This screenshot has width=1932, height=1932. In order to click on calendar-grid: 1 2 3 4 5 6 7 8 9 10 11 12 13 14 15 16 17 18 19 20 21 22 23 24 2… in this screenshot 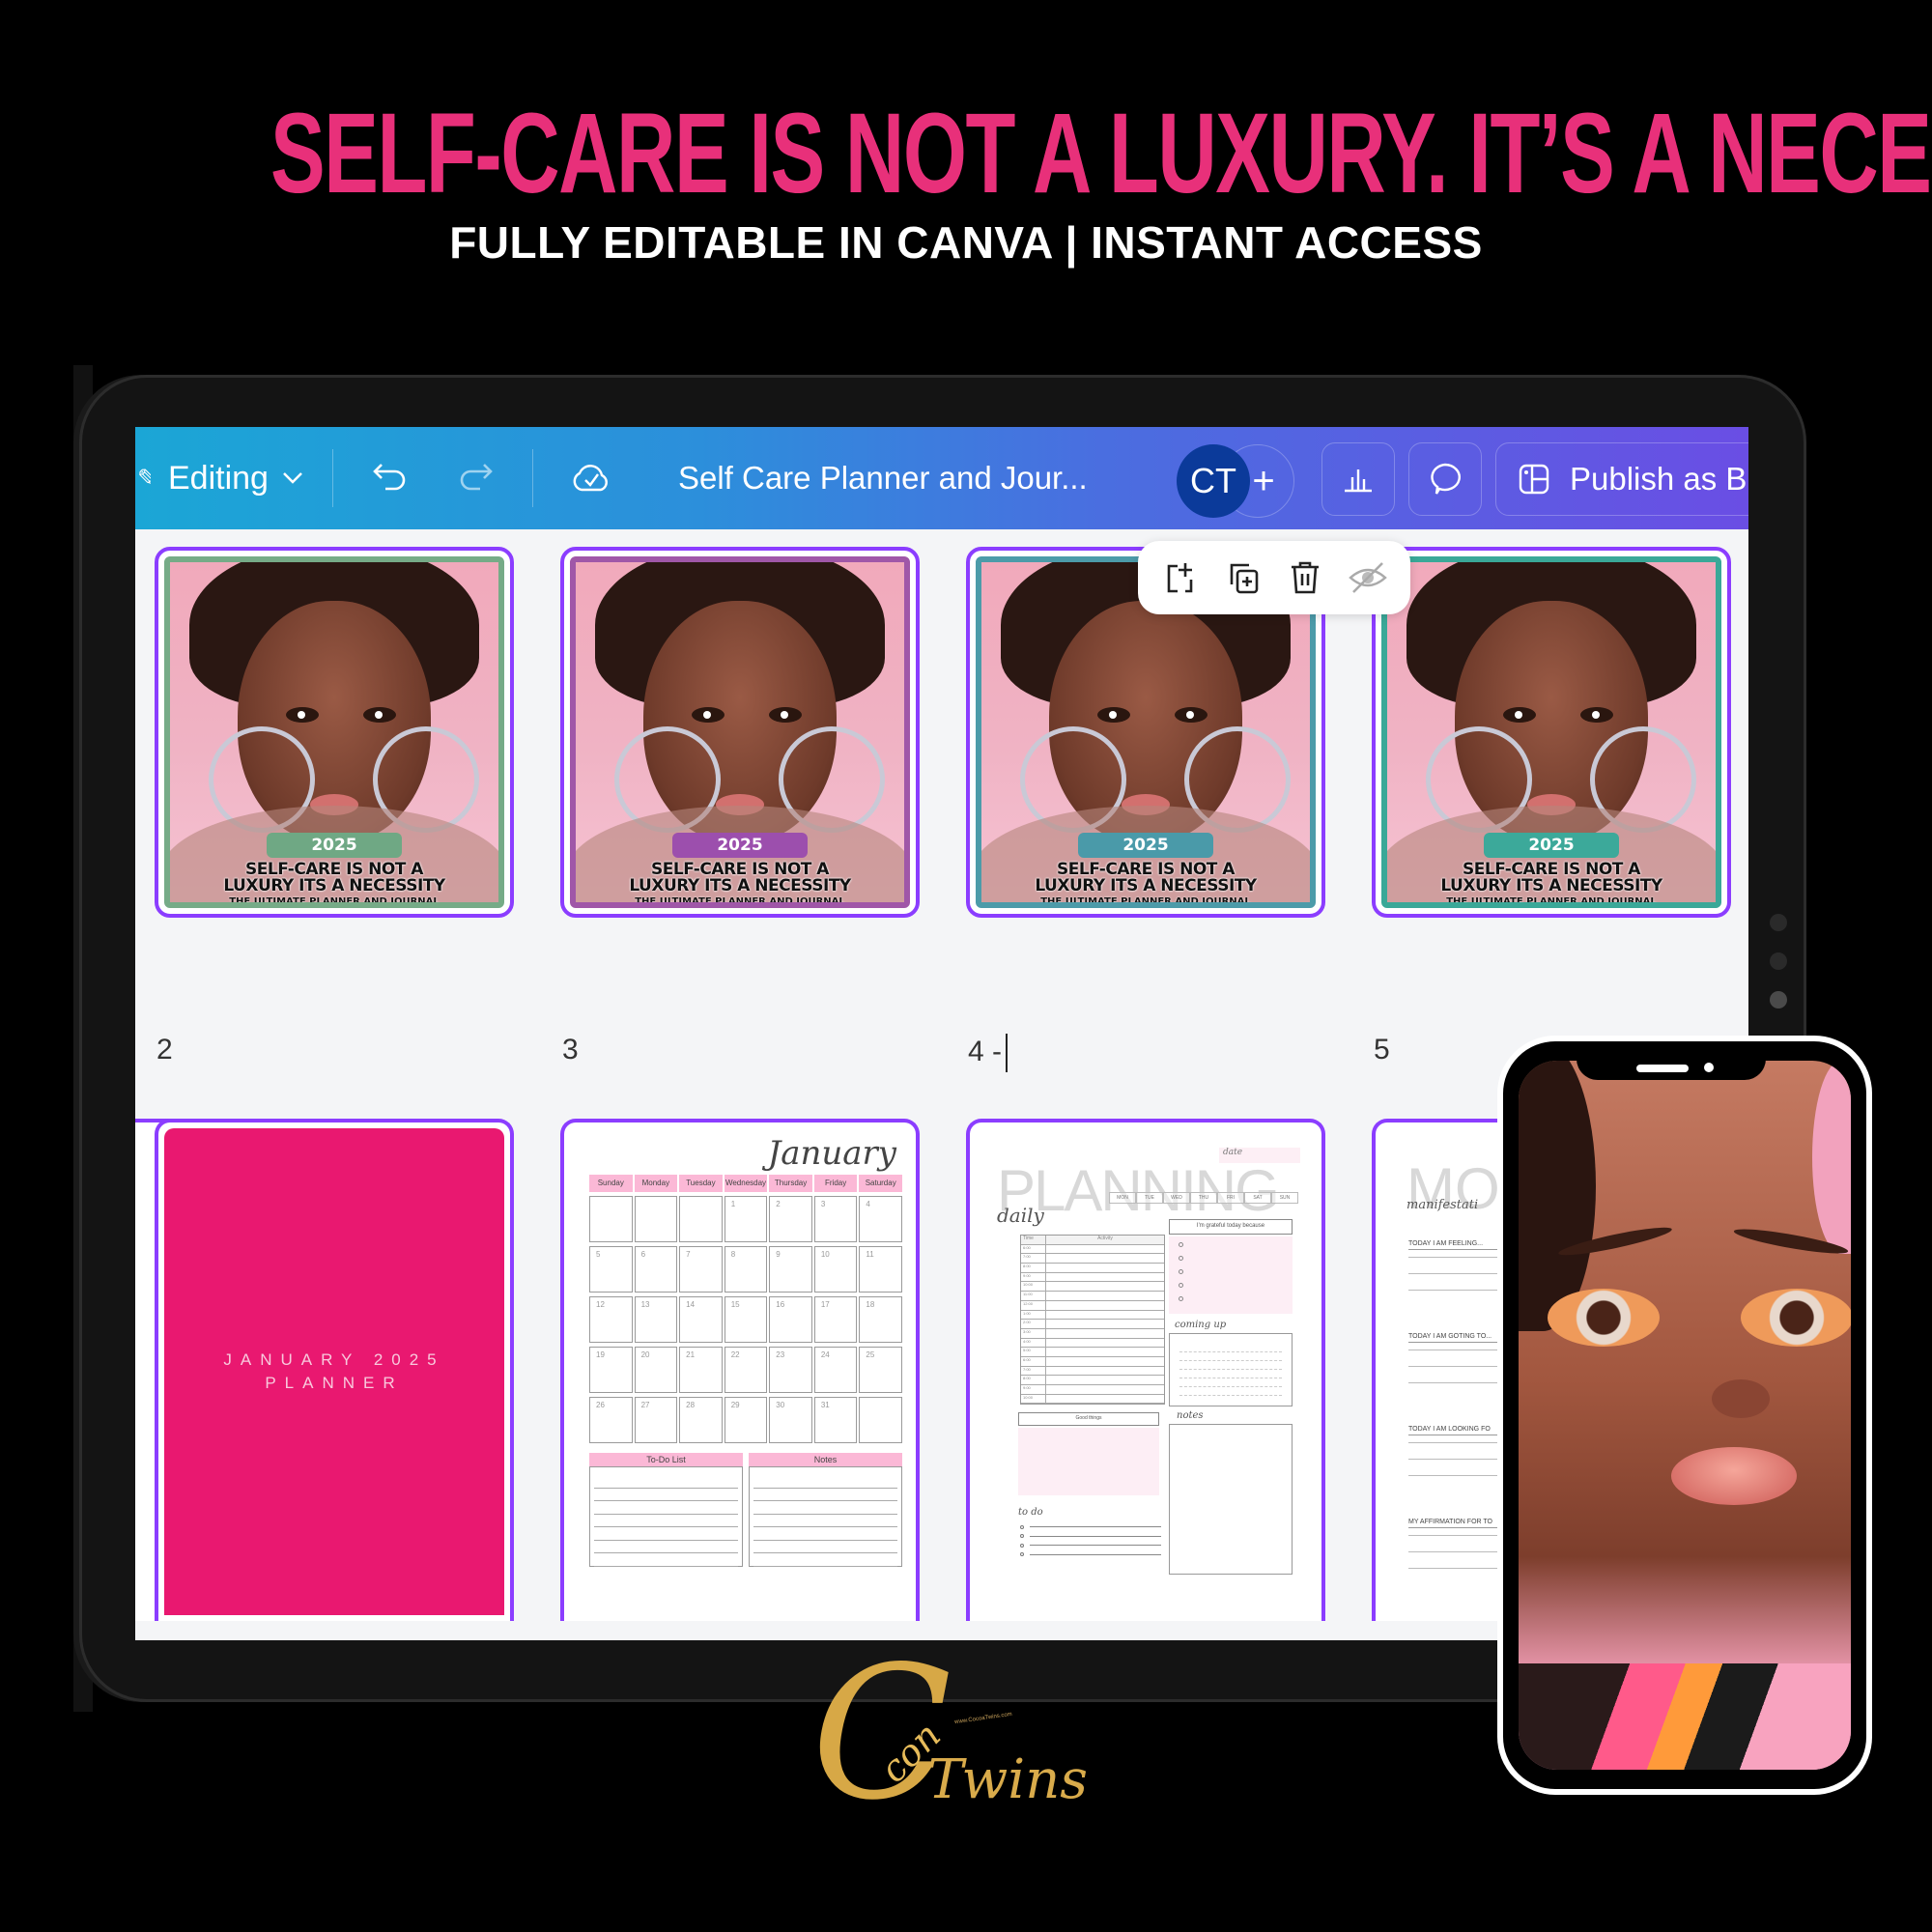, I will do `click(745, 1319)`.